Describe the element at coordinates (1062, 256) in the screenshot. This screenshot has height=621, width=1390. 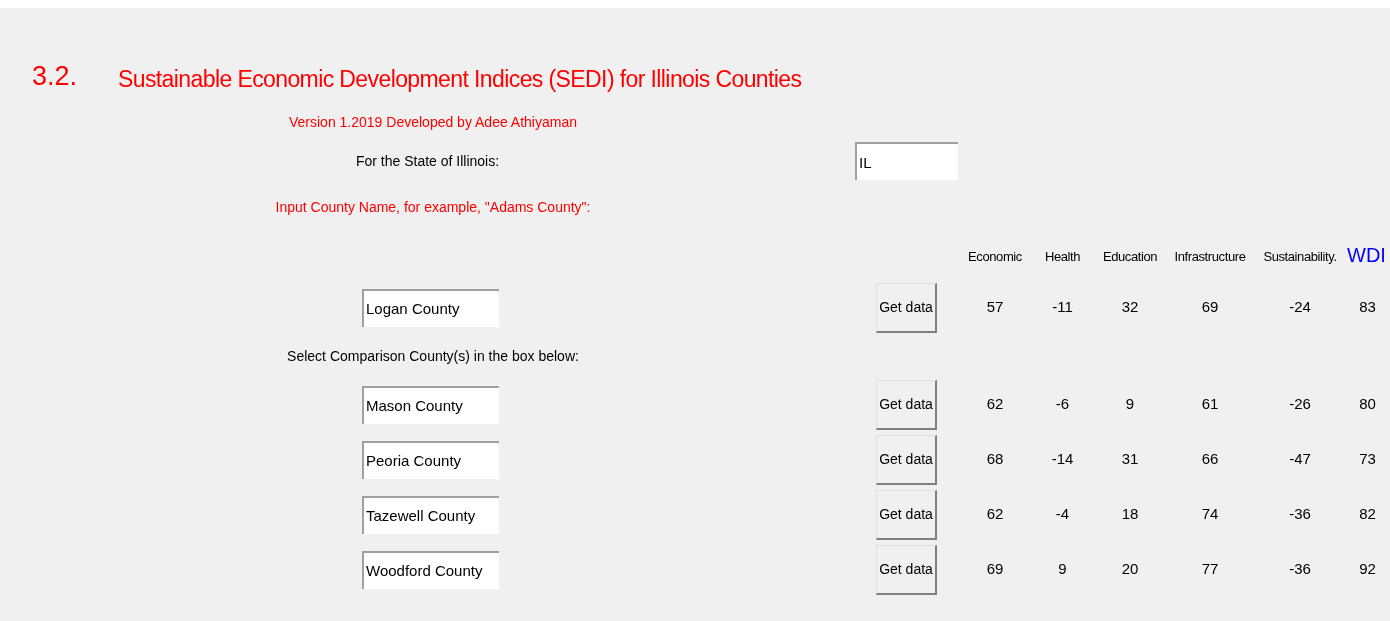
I see `column-header: Health` at that location.